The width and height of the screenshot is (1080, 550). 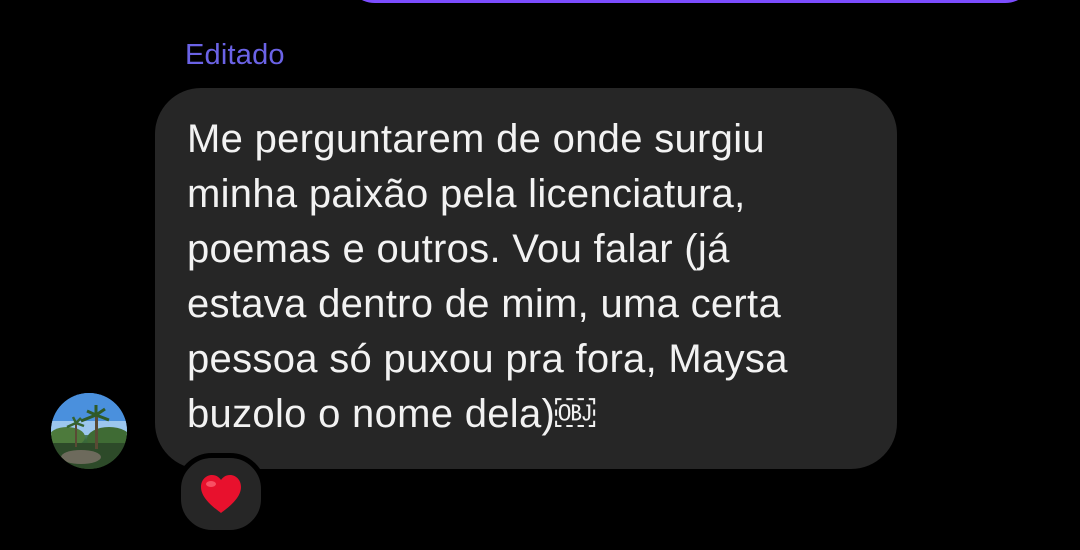 I want to click on avatar-image, so click(x=89, y=431).